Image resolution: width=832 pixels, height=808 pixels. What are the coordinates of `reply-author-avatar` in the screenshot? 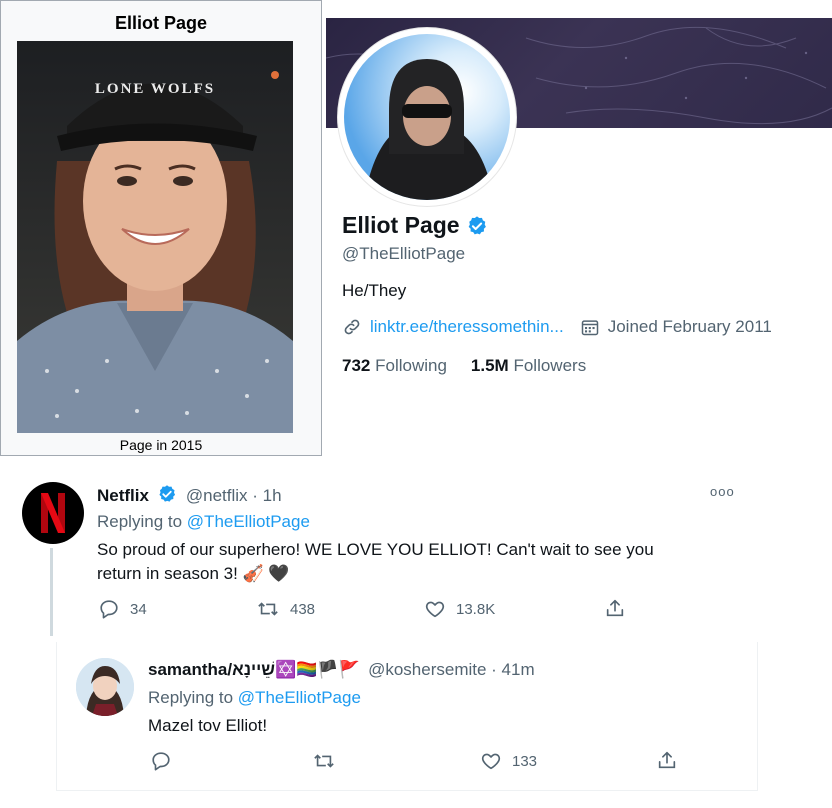 It's located at (105, 687).